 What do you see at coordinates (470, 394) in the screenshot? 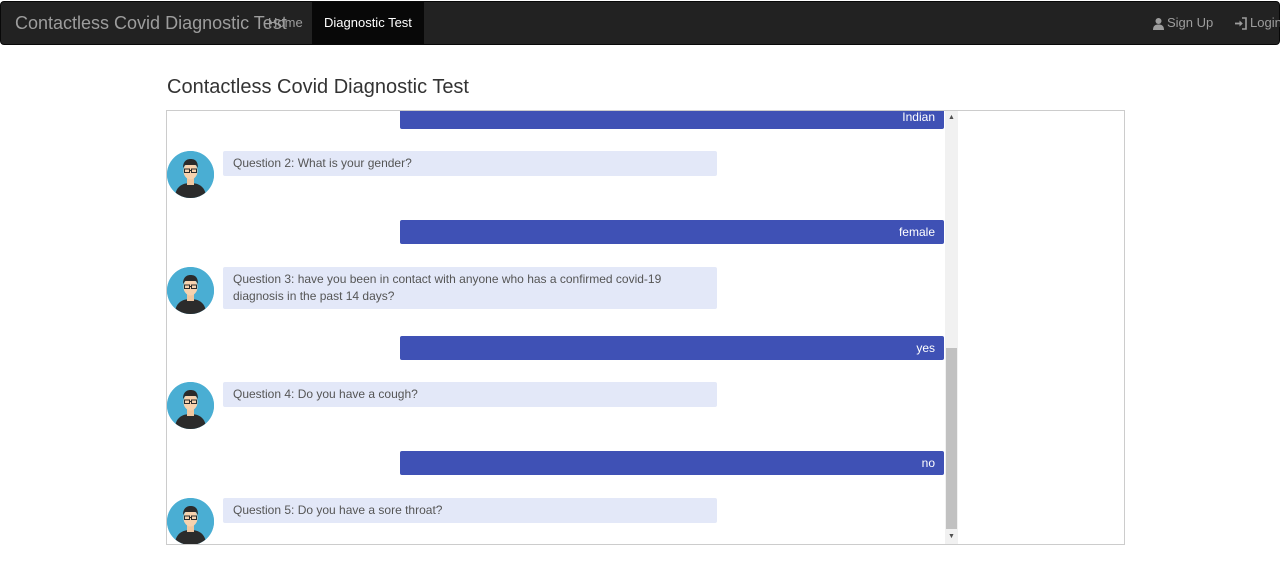
I see `bot-message: Question 4: Do you have a cough?` at bounding box center [470, 394].